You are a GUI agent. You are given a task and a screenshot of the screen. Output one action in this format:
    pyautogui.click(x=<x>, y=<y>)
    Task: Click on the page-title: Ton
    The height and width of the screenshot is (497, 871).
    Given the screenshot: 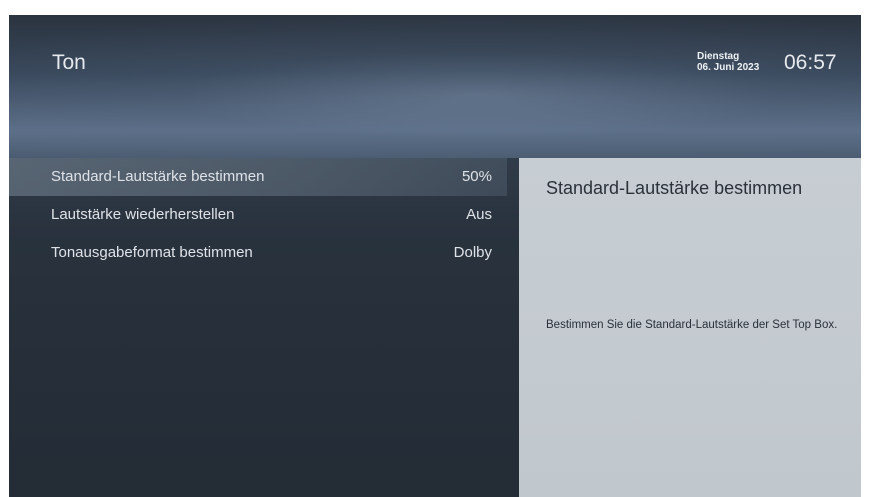 What is the action you would take?
    pyautogui.click(x=69, y=62)
    